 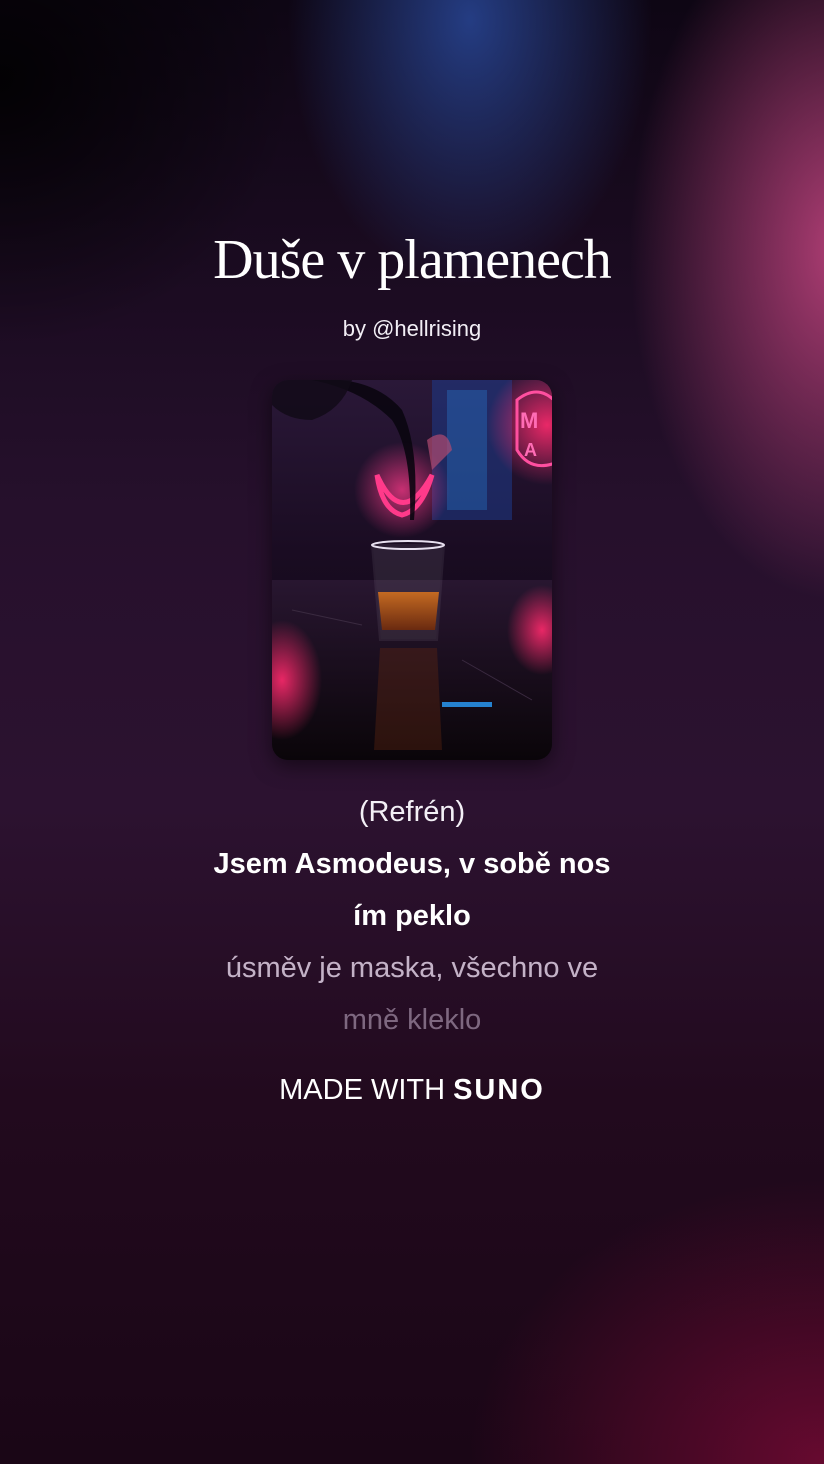 I want to click on lyric-line-active: Jsem Asmodeus, v sobě nos, so click(x=412, y=864).